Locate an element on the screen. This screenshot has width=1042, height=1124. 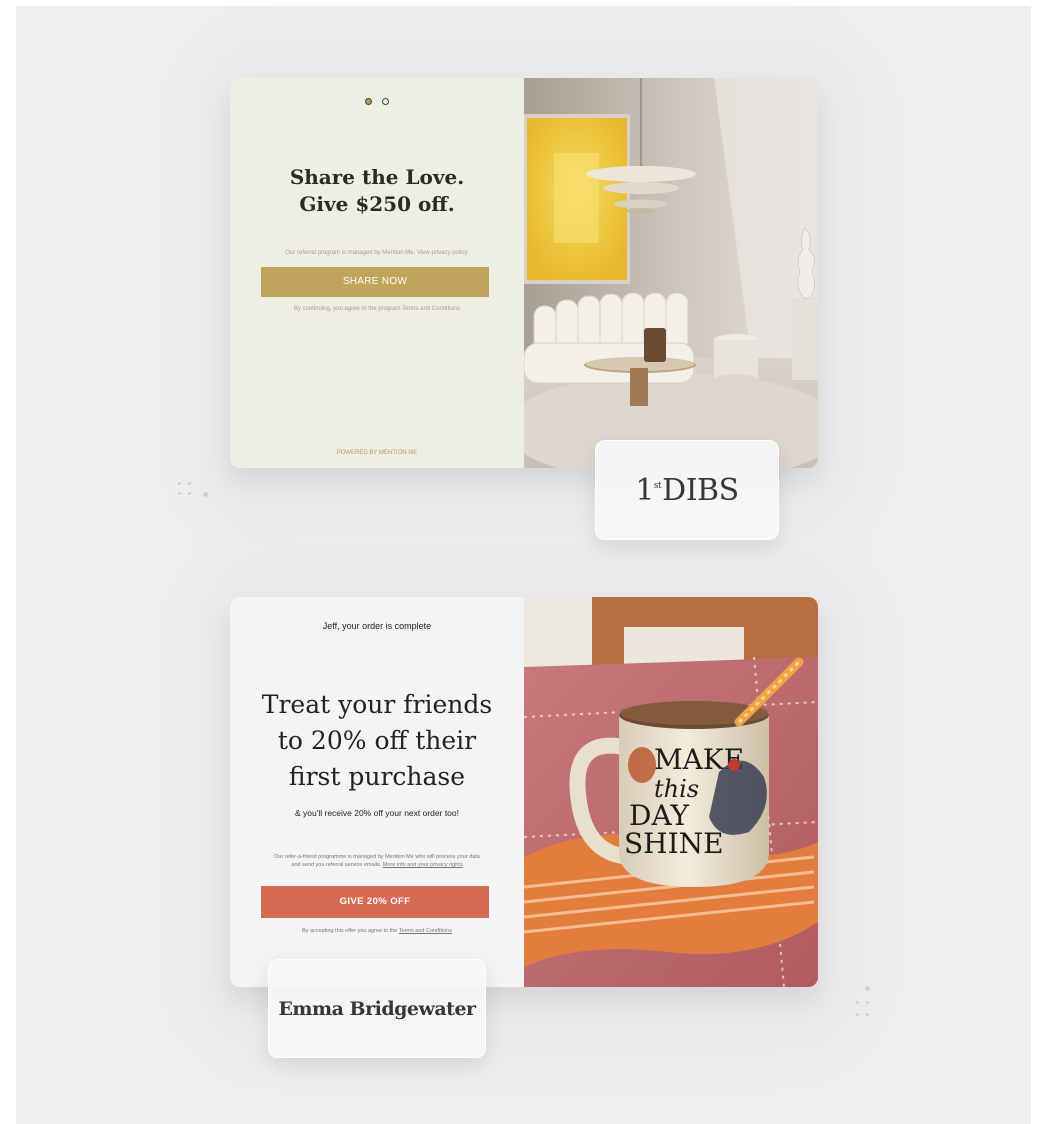
logo-prefix: 1 is located at coordinates (644, 490).